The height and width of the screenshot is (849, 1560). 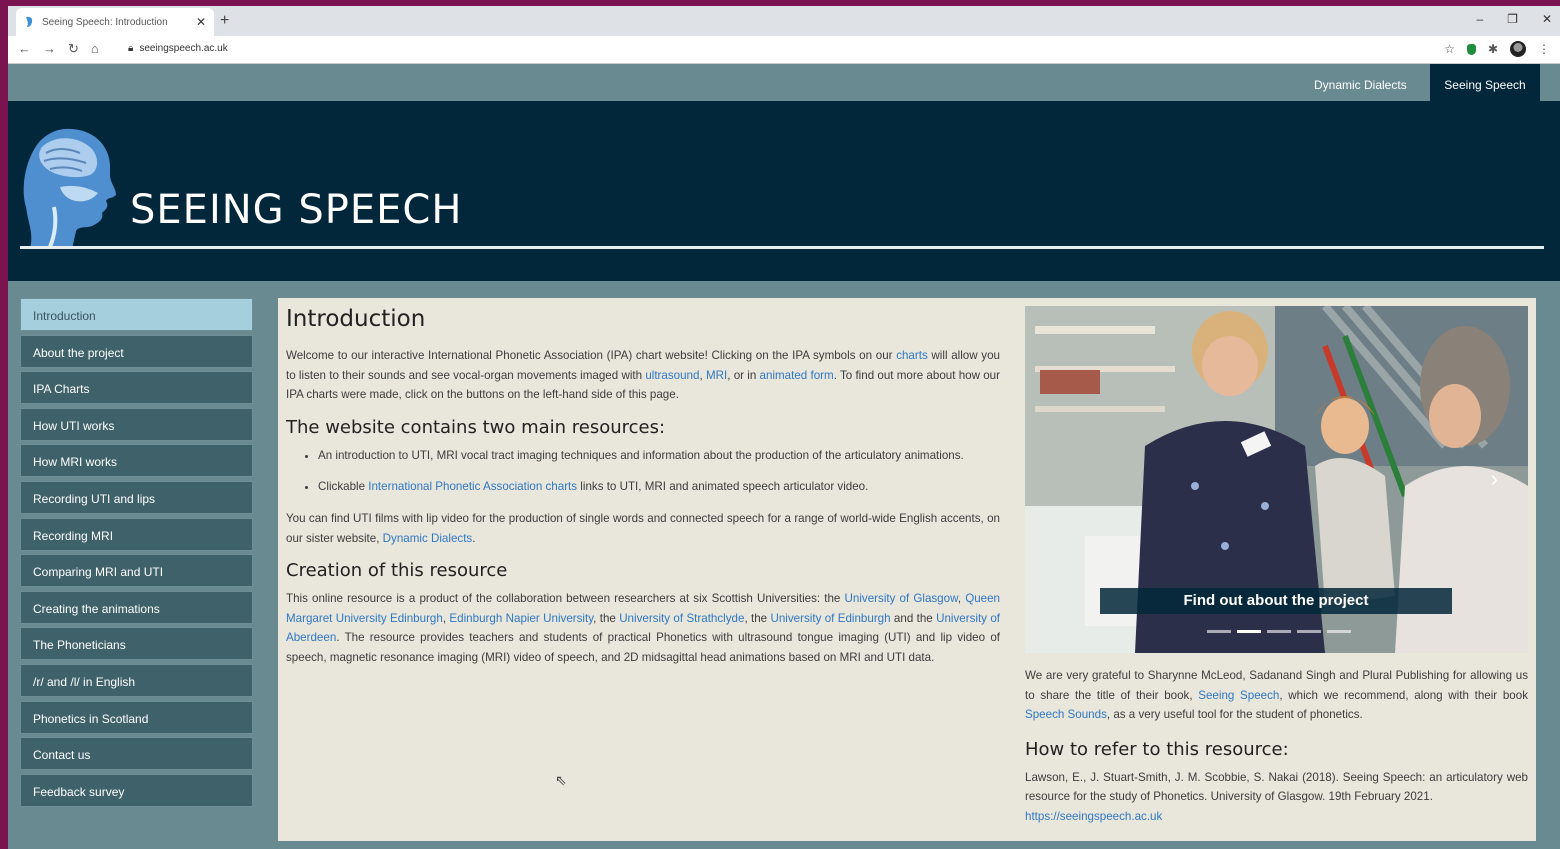 What do you see at coordinates (136, 717) in the screenshot?
I see `sidebar-item-phonetics-in-scotland: Phonetics in Scotland` at bounding box center [136, 717].